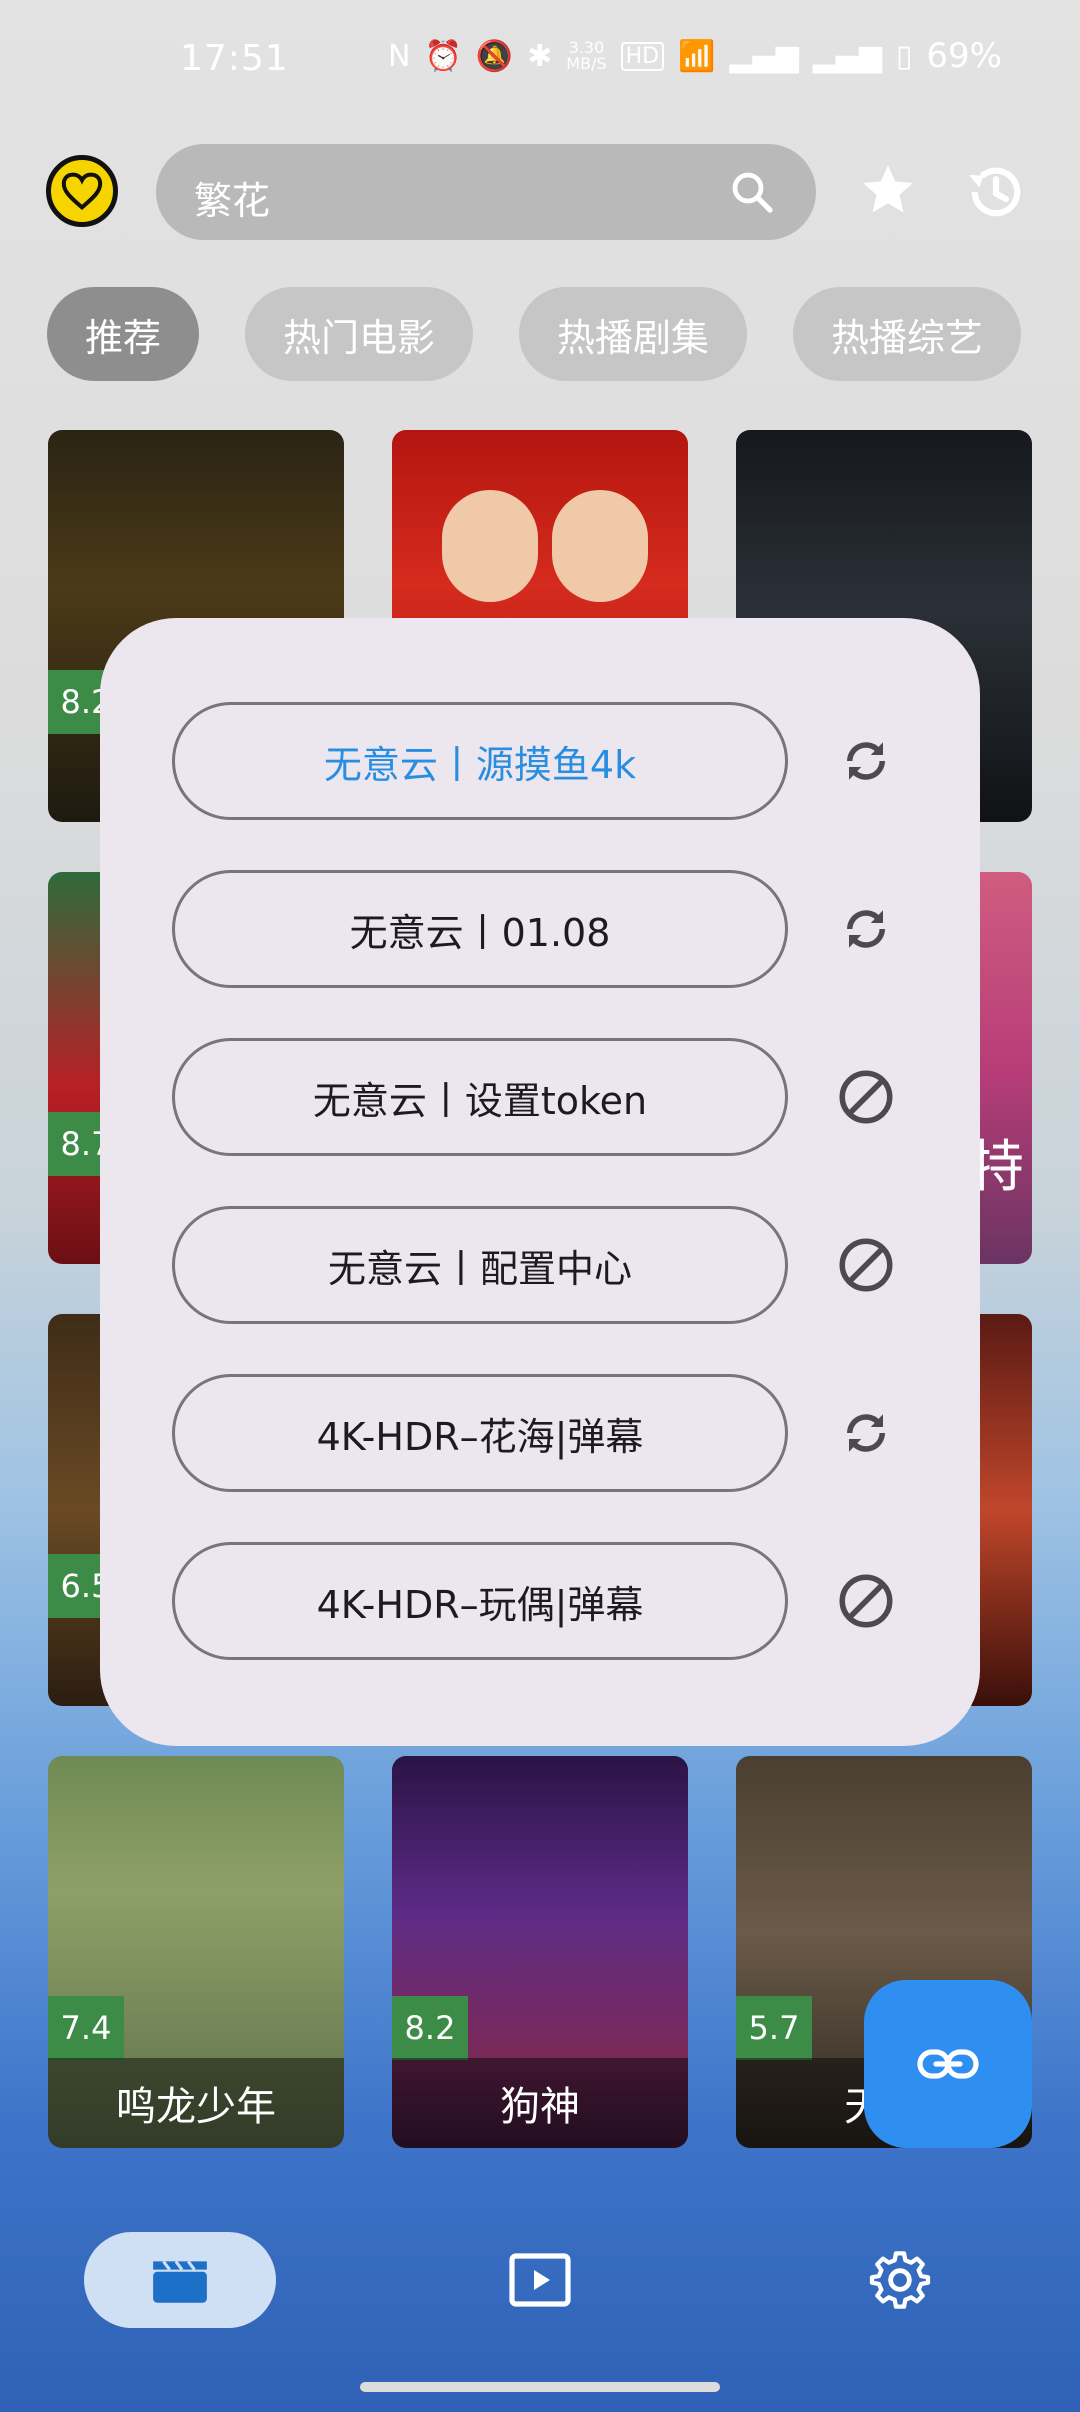  I want to click on source-button: 4K-HDR–玩偶|弹幕, so click(480, 1601).